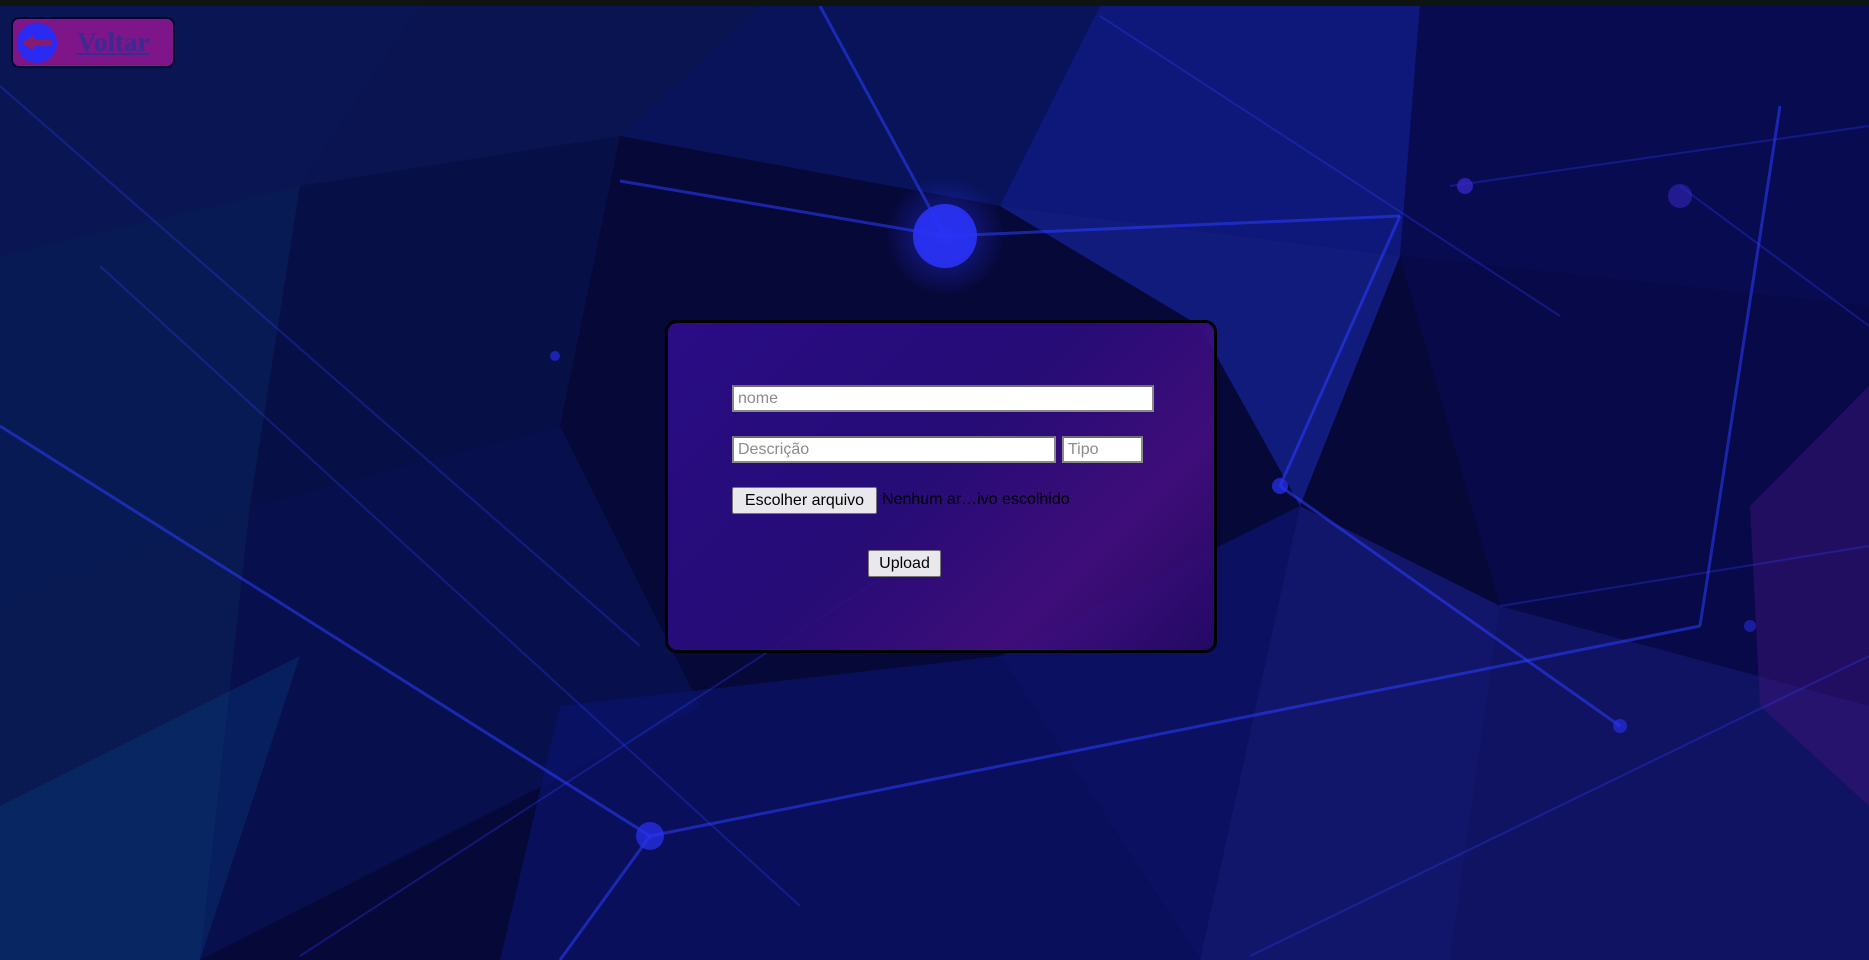 The image size is (1869, 960). Describe the element at coordinates (1102, 449) in the screenshot. I see `tipo-input` at that location.